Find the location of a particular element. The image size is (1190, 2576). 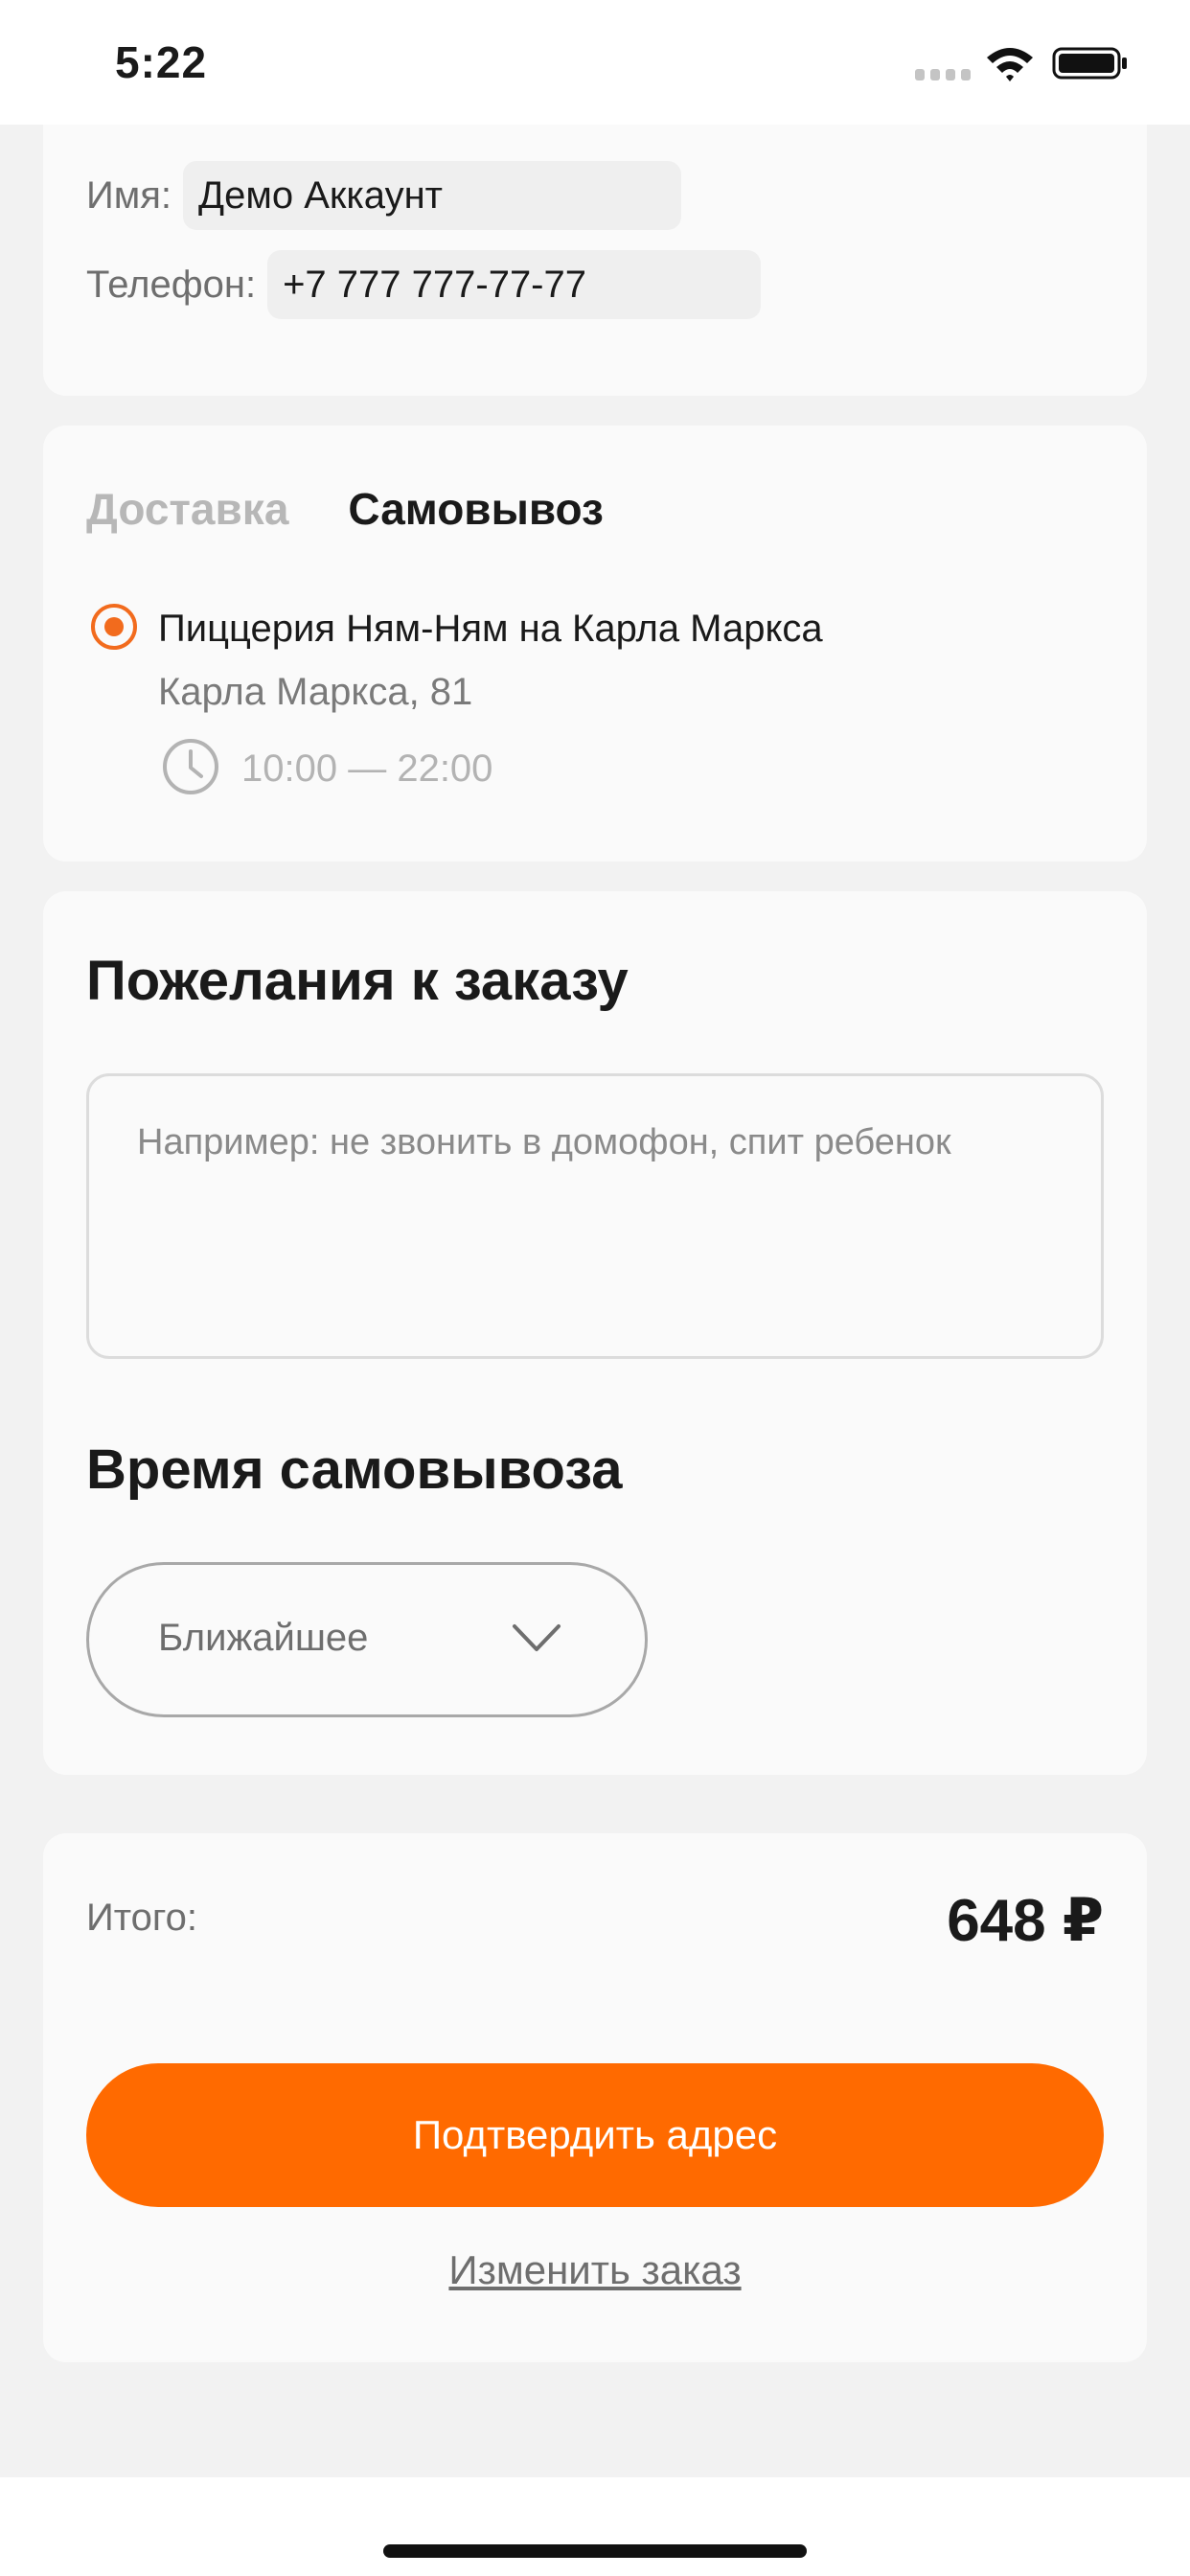

pickup-time-select: Ближайшее is located at coordinates (367, 1639).